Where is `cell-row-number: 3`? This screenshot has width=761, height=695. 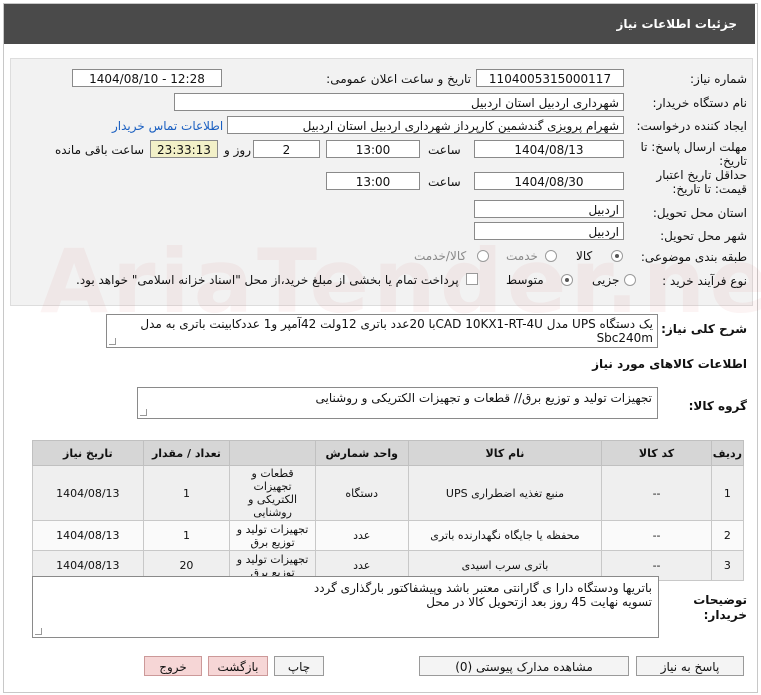
cell-row-number: 3 is located at coordinates (727, 565).